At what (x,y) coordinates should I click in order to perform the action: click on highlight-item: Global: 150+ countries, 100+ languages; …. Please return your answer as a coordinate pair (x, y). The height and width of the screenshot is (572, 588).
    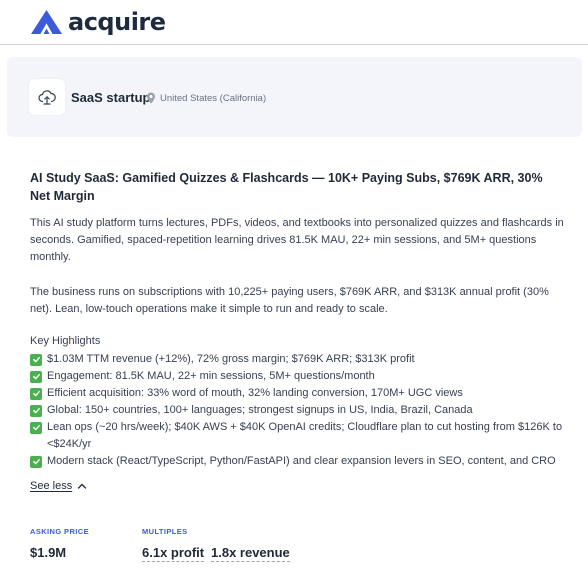
    Looking at the image, I should click on (297, 410).